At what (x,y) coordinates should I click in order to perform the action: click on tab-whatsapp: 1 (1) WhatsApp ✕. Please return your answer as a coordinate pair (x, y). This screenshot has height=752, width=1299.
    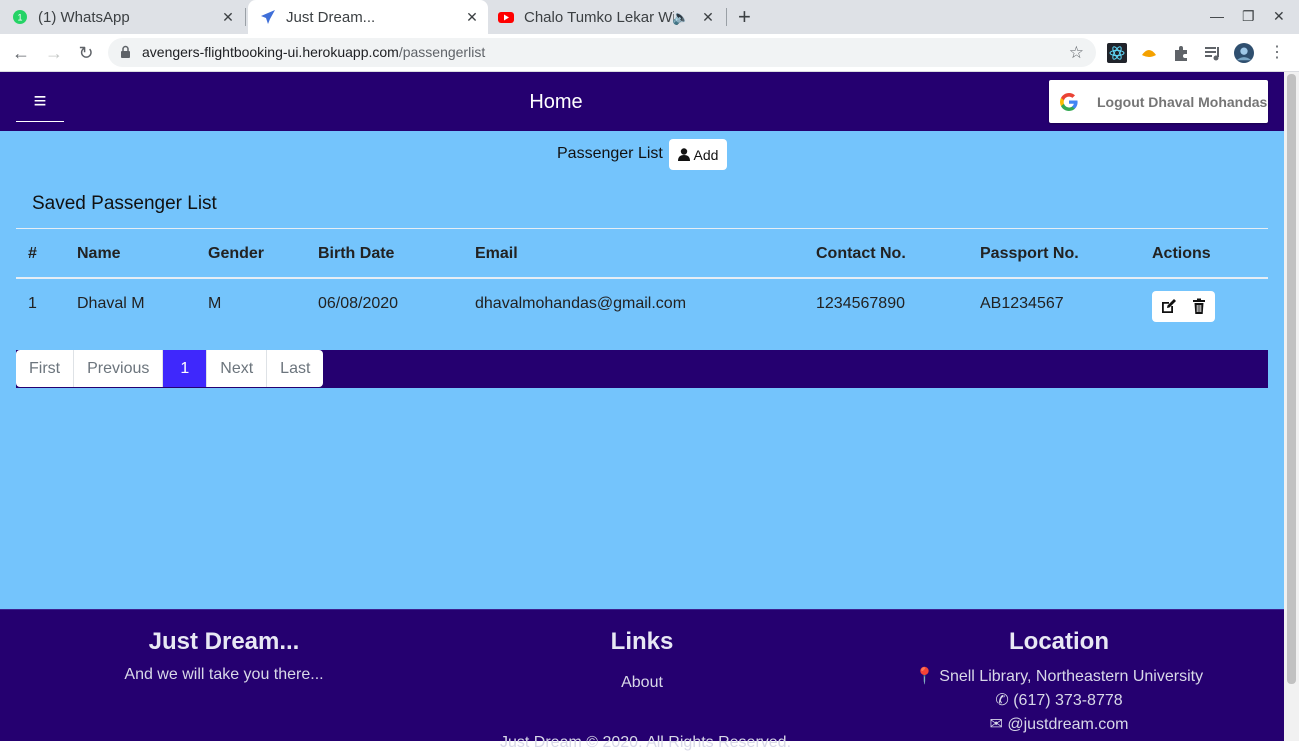
    Looking at the image, I should click on (128, 17).